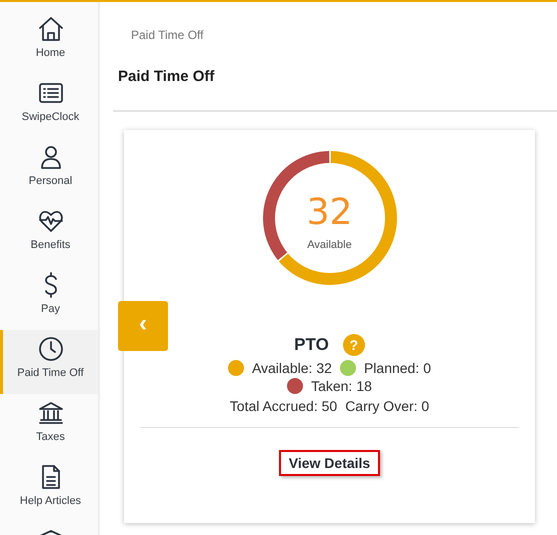 Image resolution: width=557 pixels, height=535 pixels. Describe the element at coordinates (49, 234) in the screenshot. I see `sidebar-item: Benefits` at that location.